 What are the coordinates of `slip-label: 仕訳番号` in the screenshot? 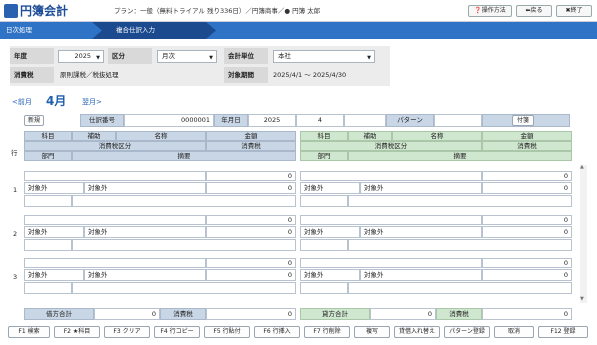 It's located at (102, 120).